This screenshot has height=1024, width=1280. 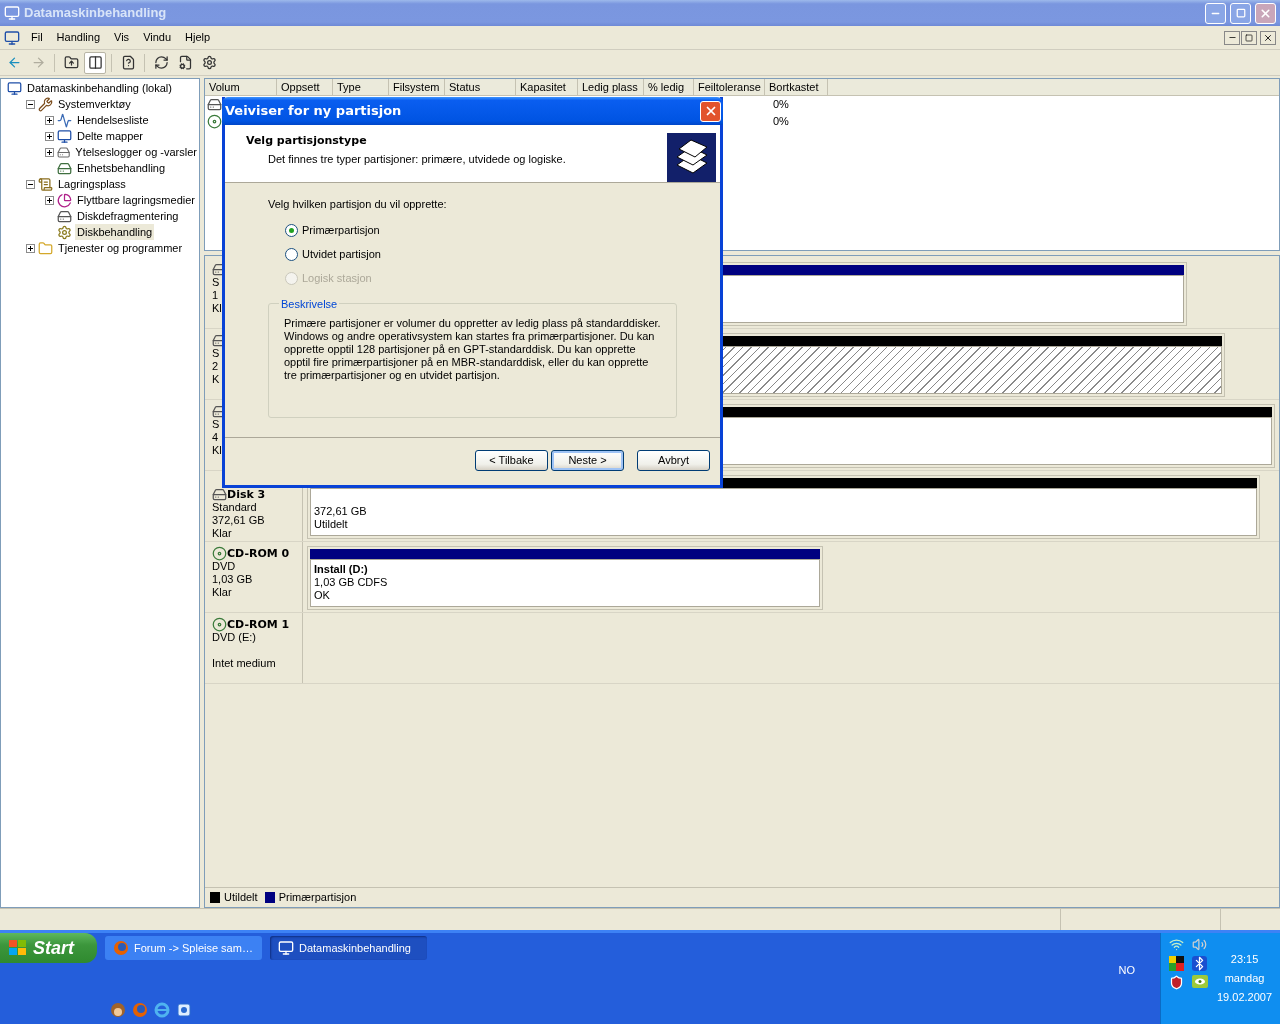 I want to click on tree-item: Datamaskinbehandling (lokal), so click(x=99, y=88).